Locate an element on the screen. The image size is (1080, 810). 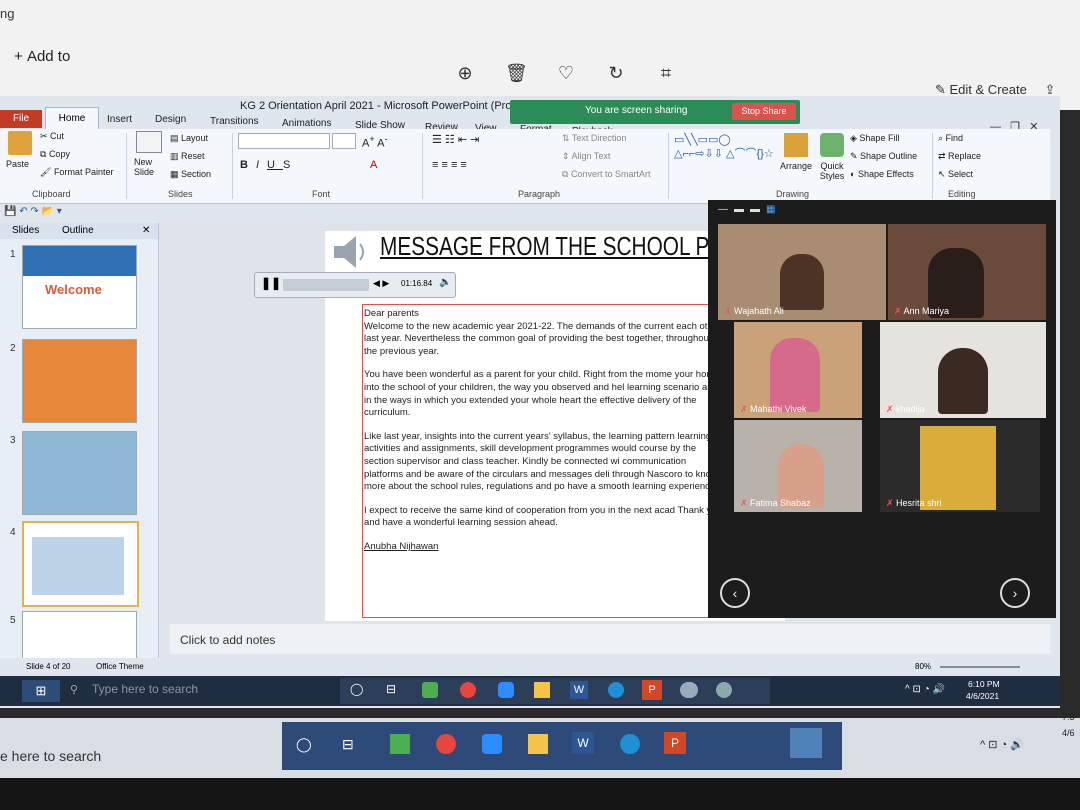
quick-access-toolbar: 💾 ↶ ↷ 📂 ▾ is located at coordinates (84, 213).